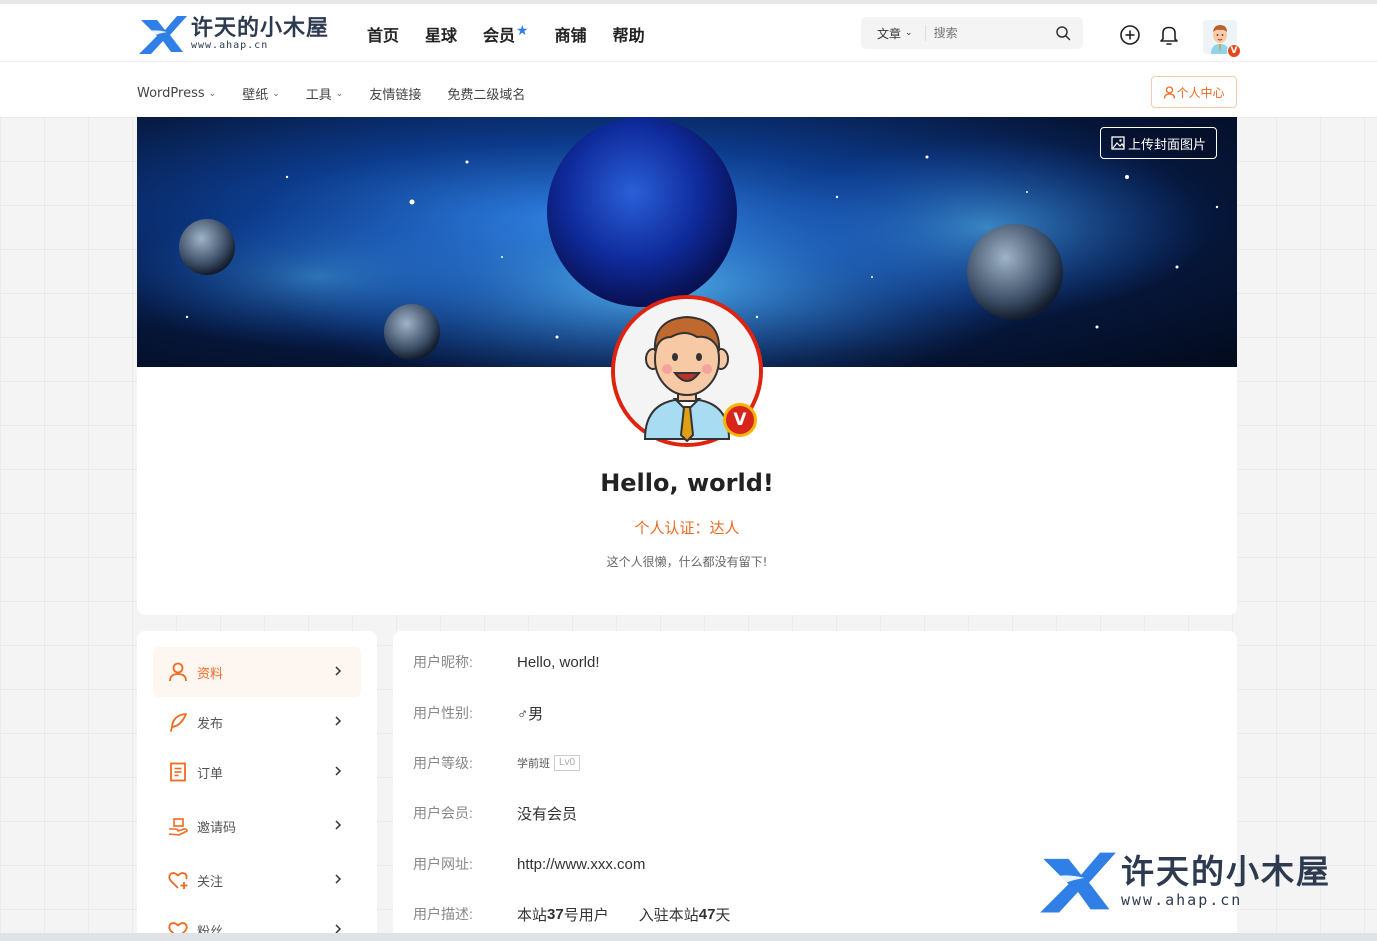 This screenshot has width=1377, height=941. I want to click on menu-item-label: 订单, so click(210, 774).